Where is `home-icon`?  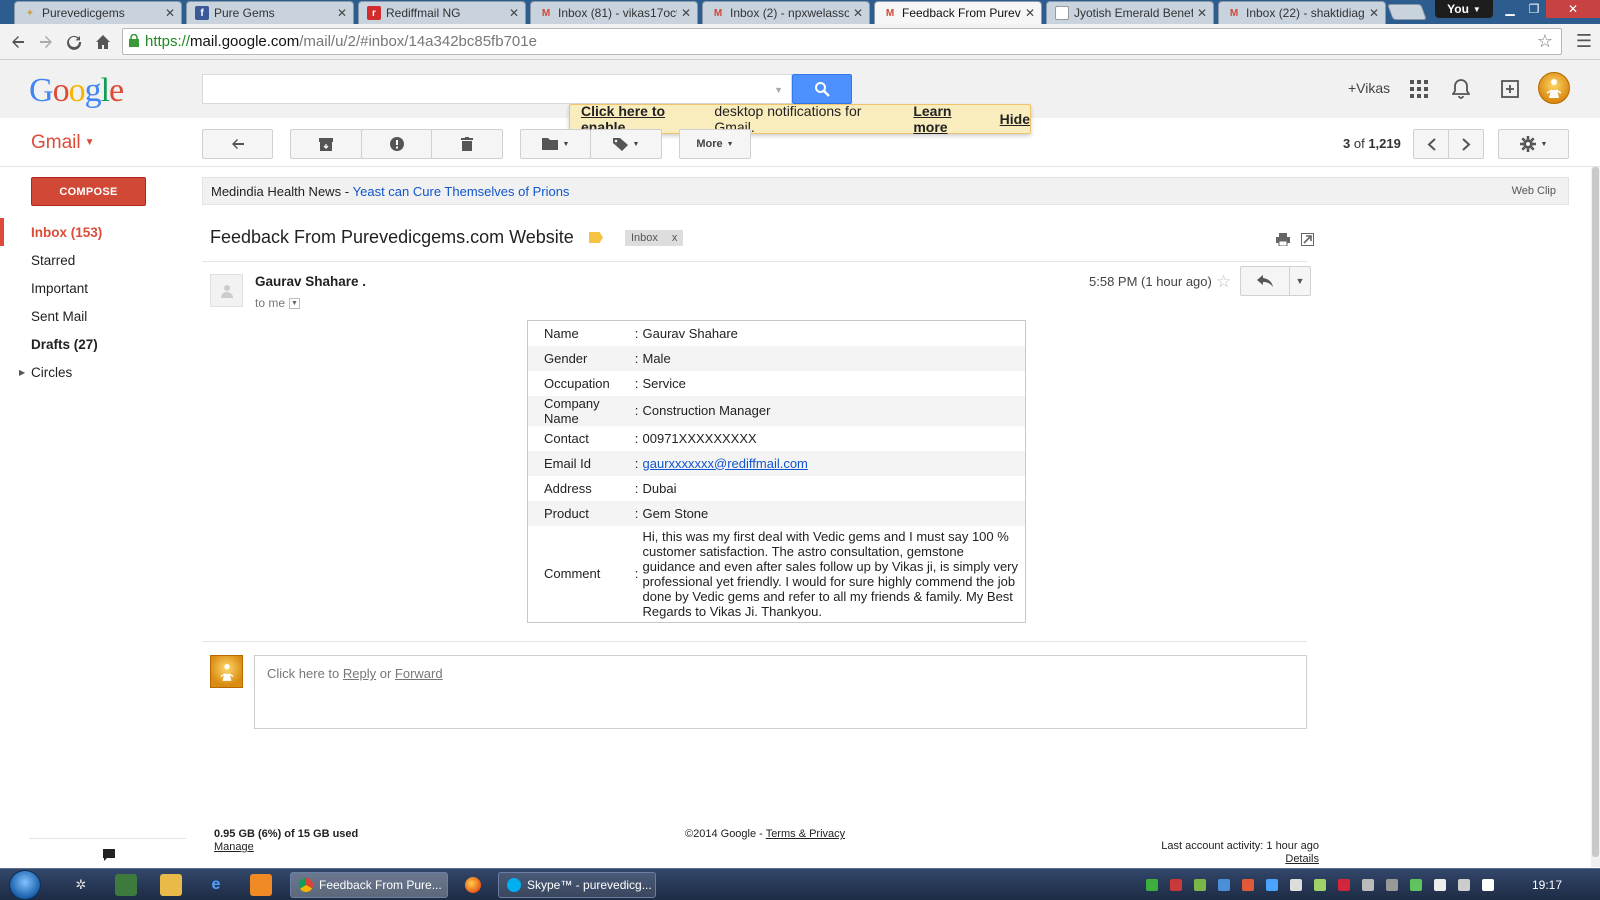
home-icon is located at coordinates (103, 42).